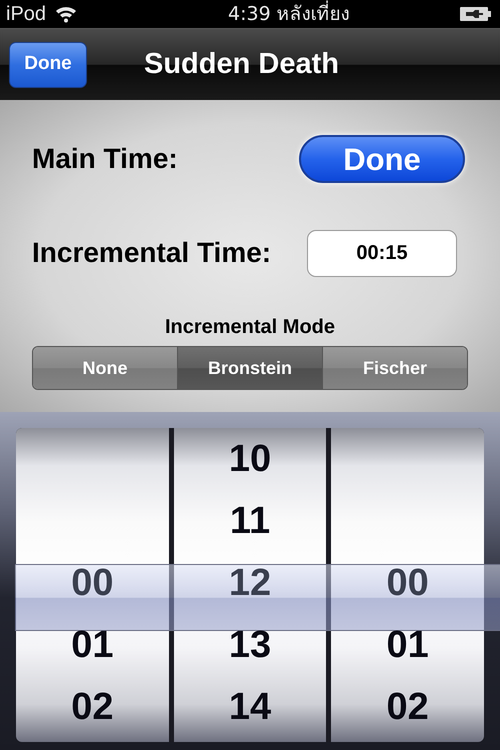 This screenshot has height=750, width=500. What do you see at coordinates (249, 368) in the screenshot?
I see `mode-segment: Bronstein` at bounding box center [249, 368].